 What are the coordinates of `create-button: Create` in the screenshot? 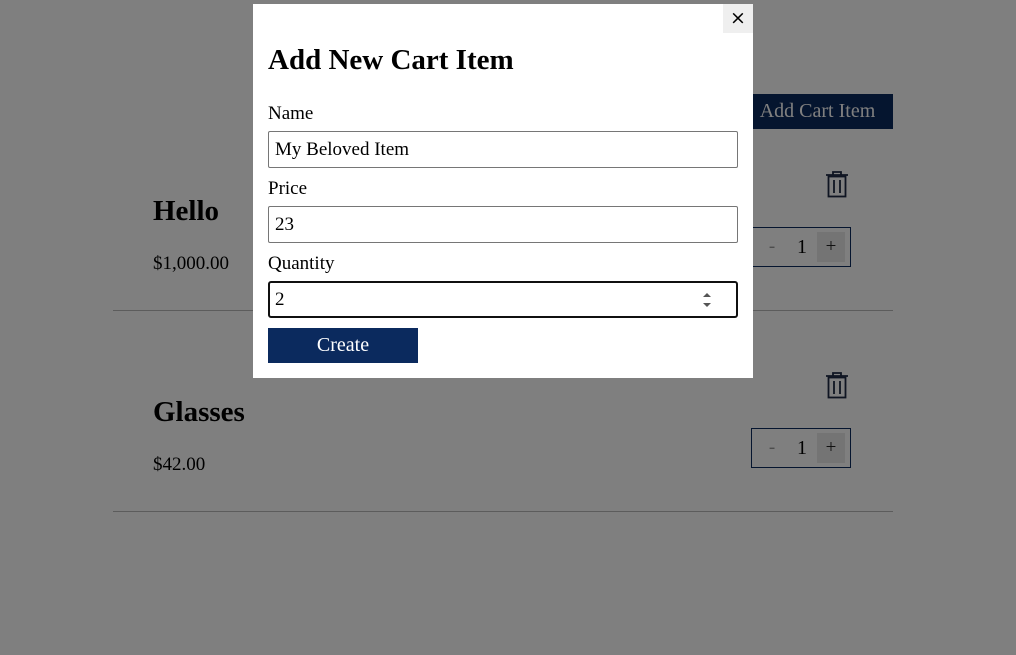 It's located at (343, 345).